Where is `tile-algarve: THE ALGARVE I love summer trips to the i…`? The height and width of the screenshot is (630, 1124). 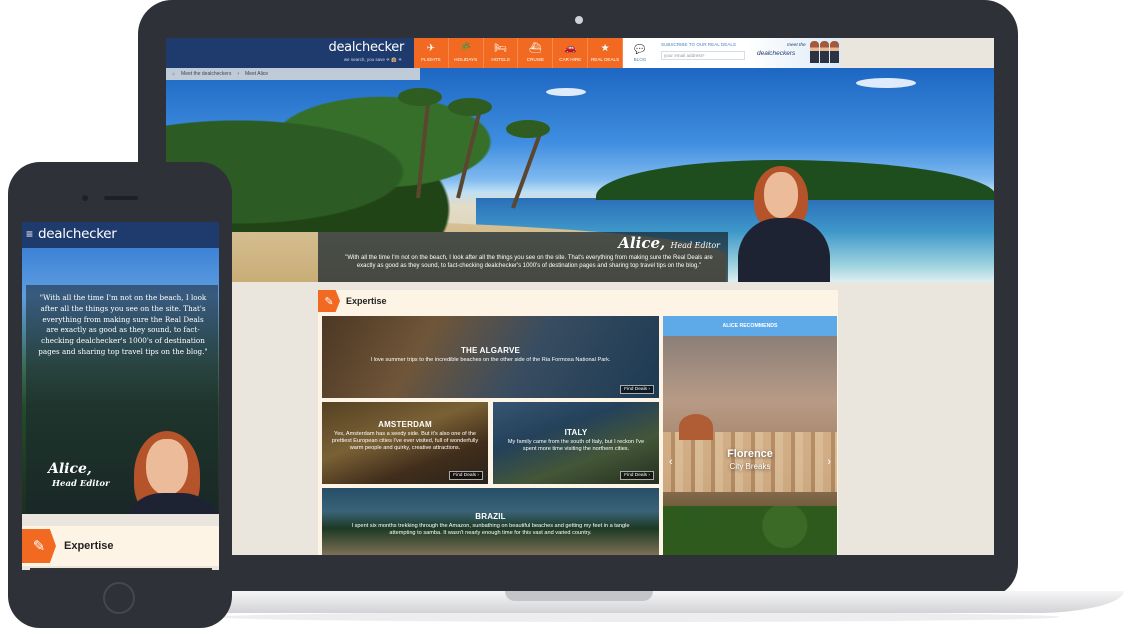
tile-algarve: THE ALGARVE I love summer trips to the i… is located at coordinates (490, 357).